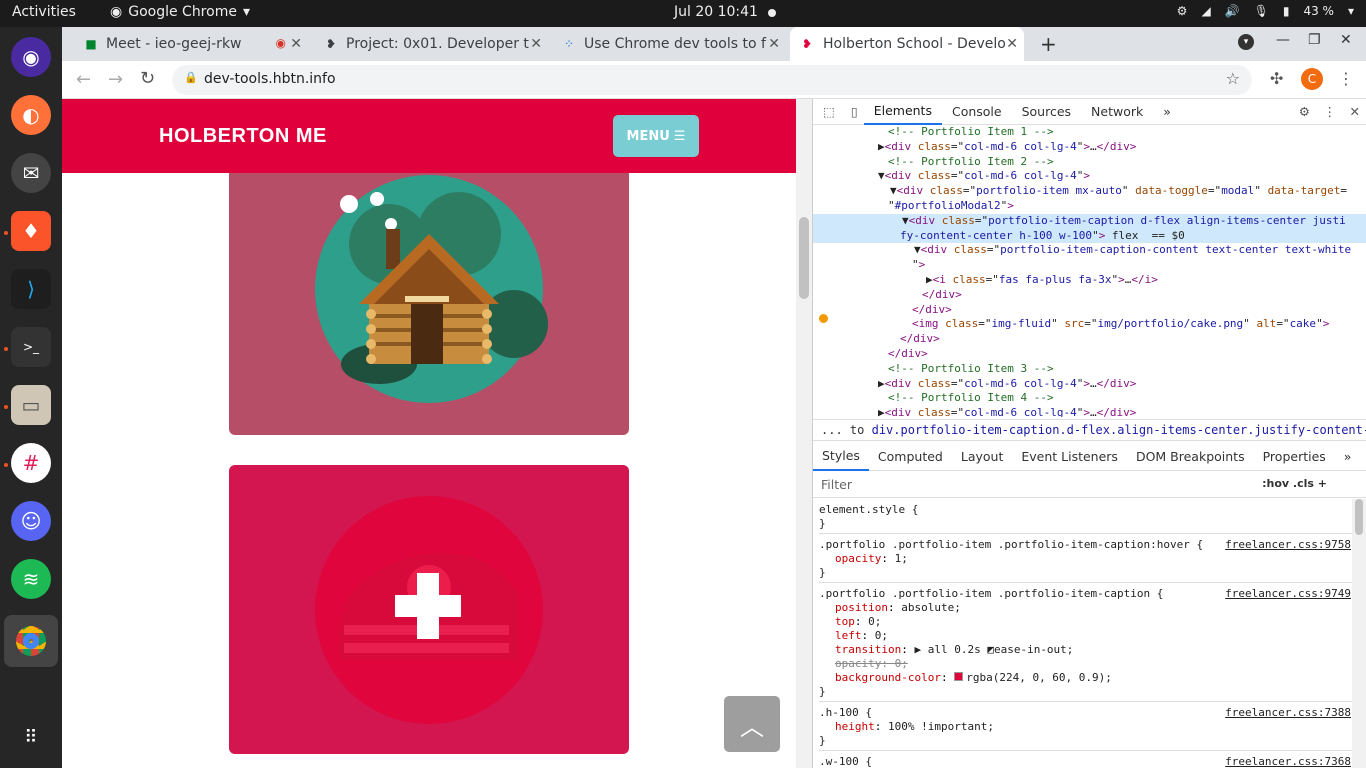 The height and width of the screenshot is (768, 1366). What do you see at coordinates (1086, 759) in the screenshot?
I see `css-rule: .w-100 {freelancer.css:7368` at bounding box center [1086, 759].